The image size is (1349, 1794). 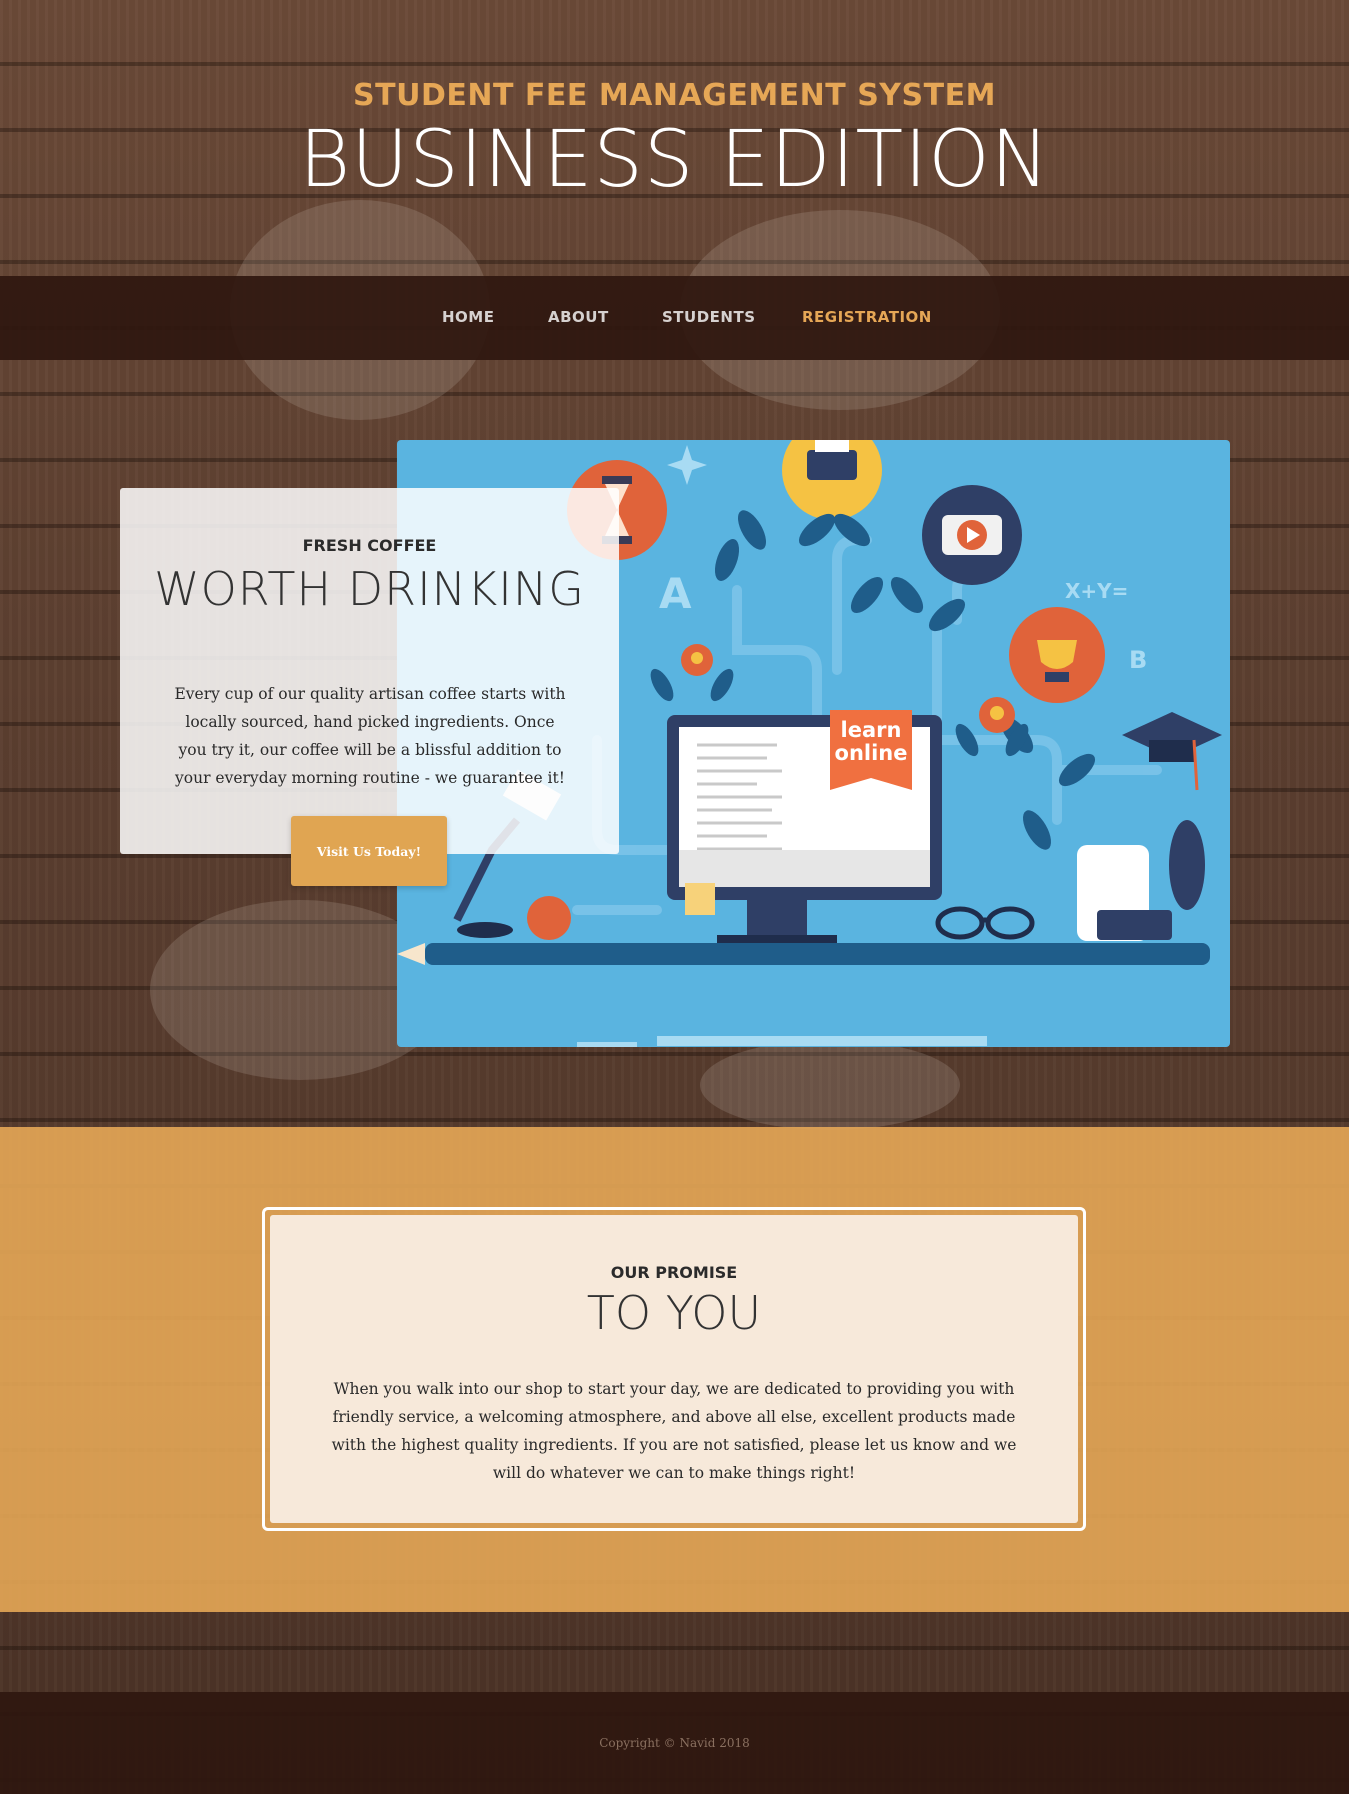 I want to click on formula-label: X+Y=, so click(x=1096, y=591).